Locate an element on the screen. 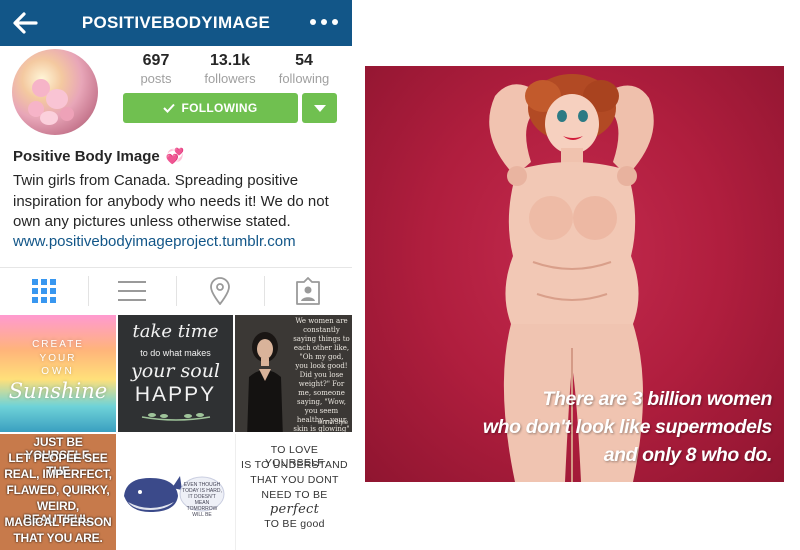  following-button: FOLLOWING is located at coordinates (210, 108).